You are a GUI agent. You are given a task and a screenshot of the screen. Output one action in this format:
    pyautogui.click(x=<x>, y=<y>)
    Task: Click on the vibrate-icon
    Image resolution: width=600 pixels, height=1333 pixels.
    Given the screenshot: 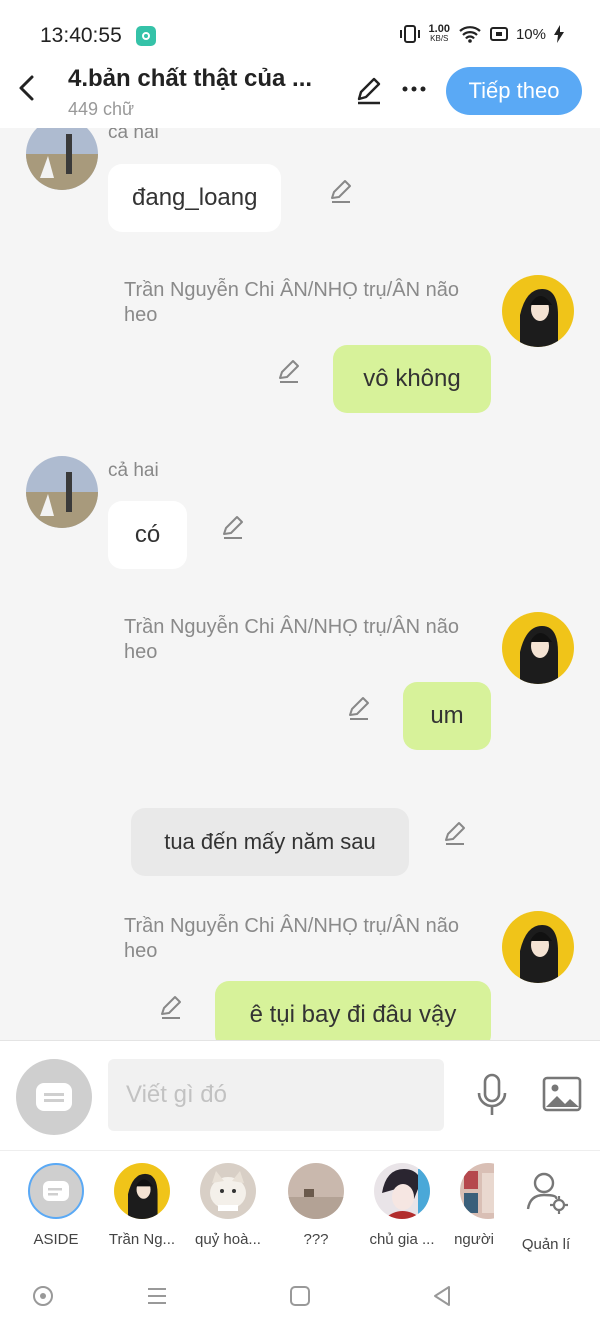 What is the action you would take?
    pyautogui.click(x=409, y=34)
    